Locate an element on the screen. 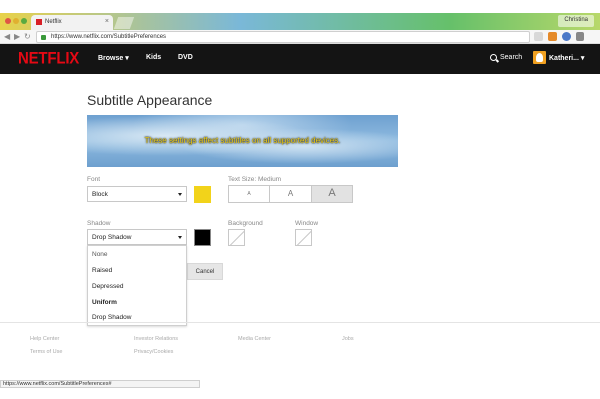  footer-link-terms: Terms of Use is located at coordinates (46, 352).